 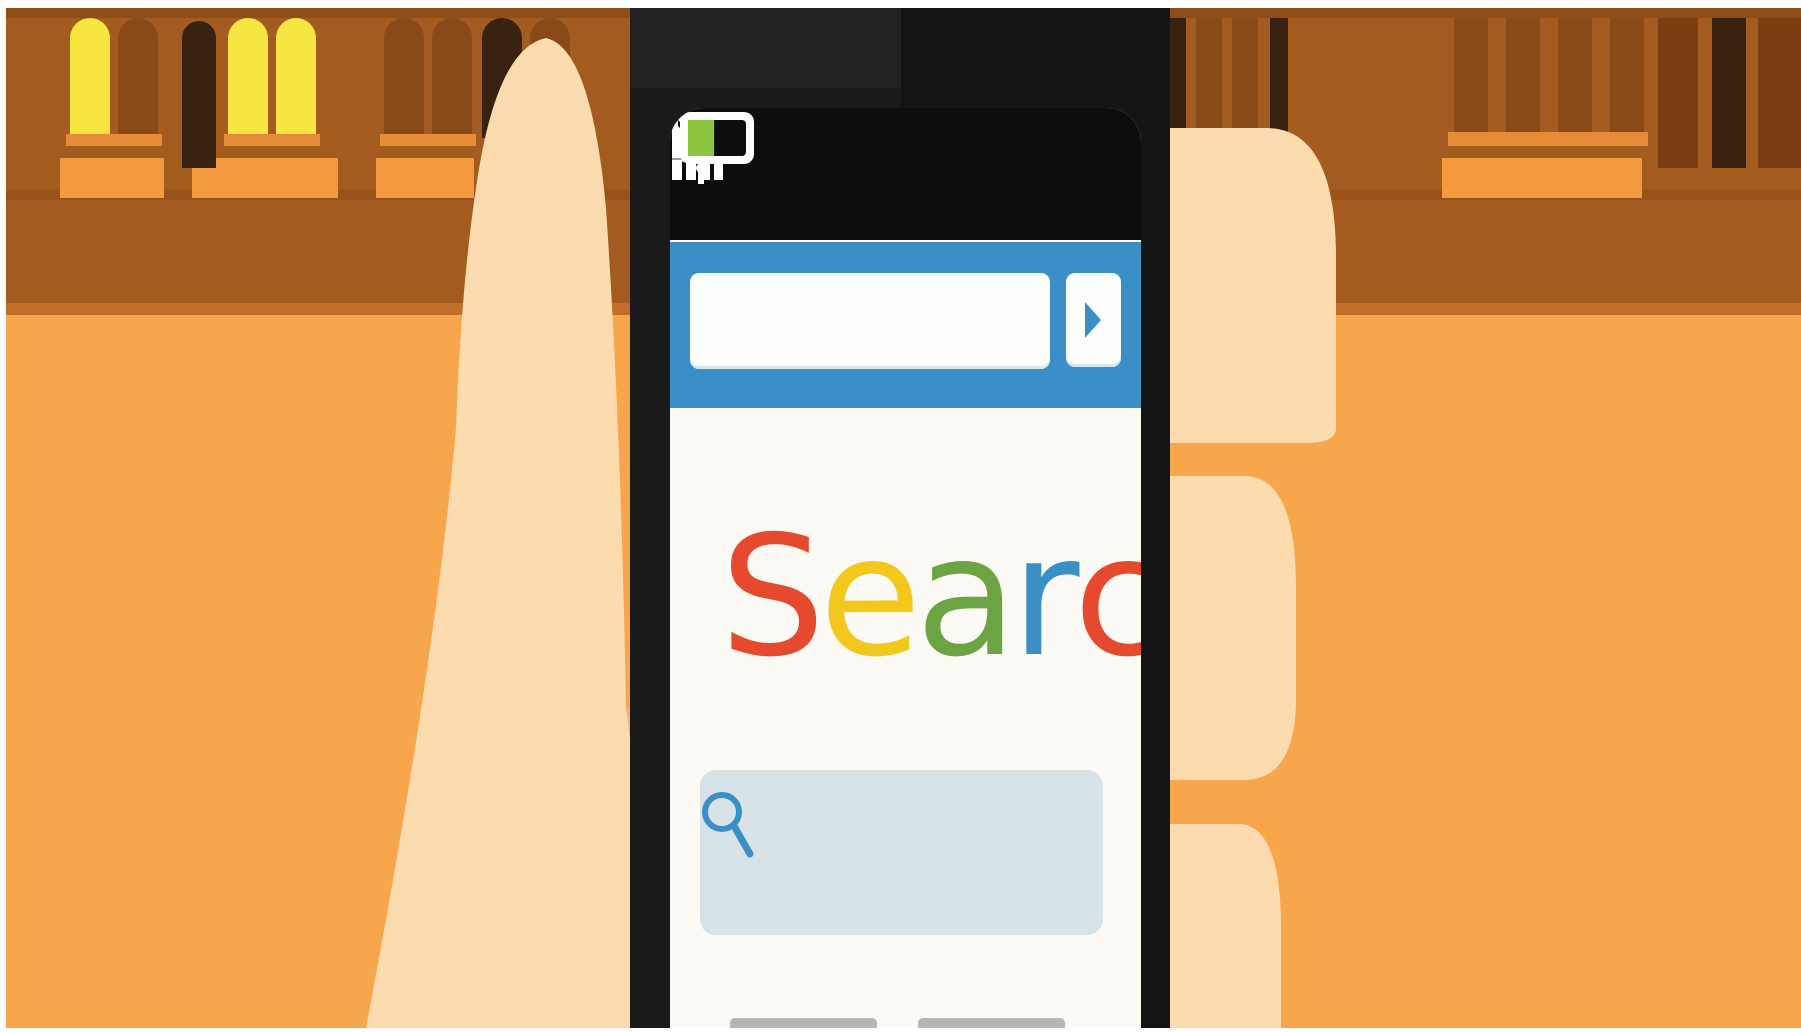 I want to click on browser-toolbar, so click(x=905, y=325).